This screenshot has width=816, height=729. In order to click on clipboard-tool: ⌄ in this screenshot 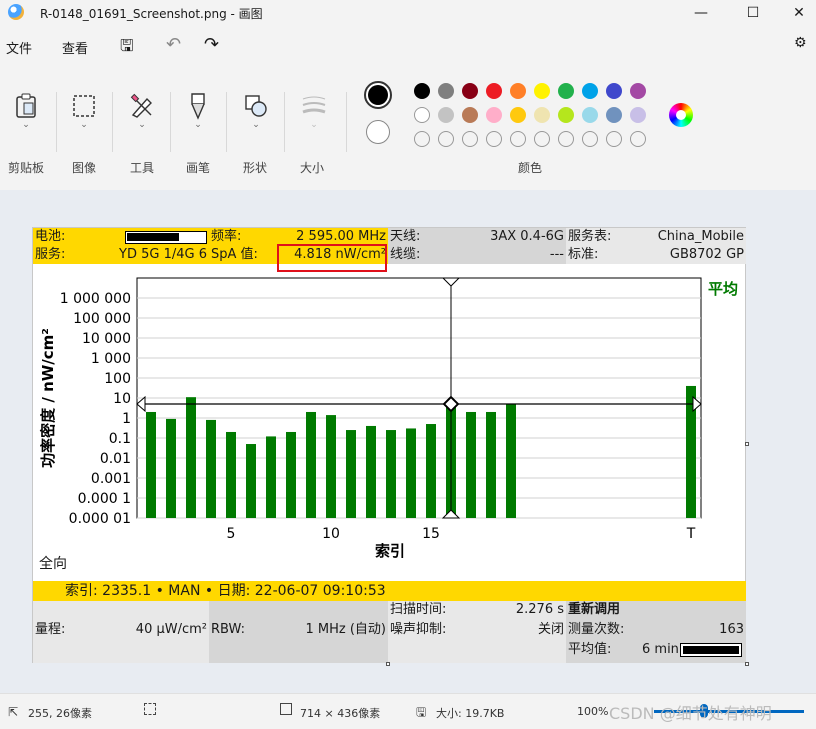, I will do `click(26, 122)`.